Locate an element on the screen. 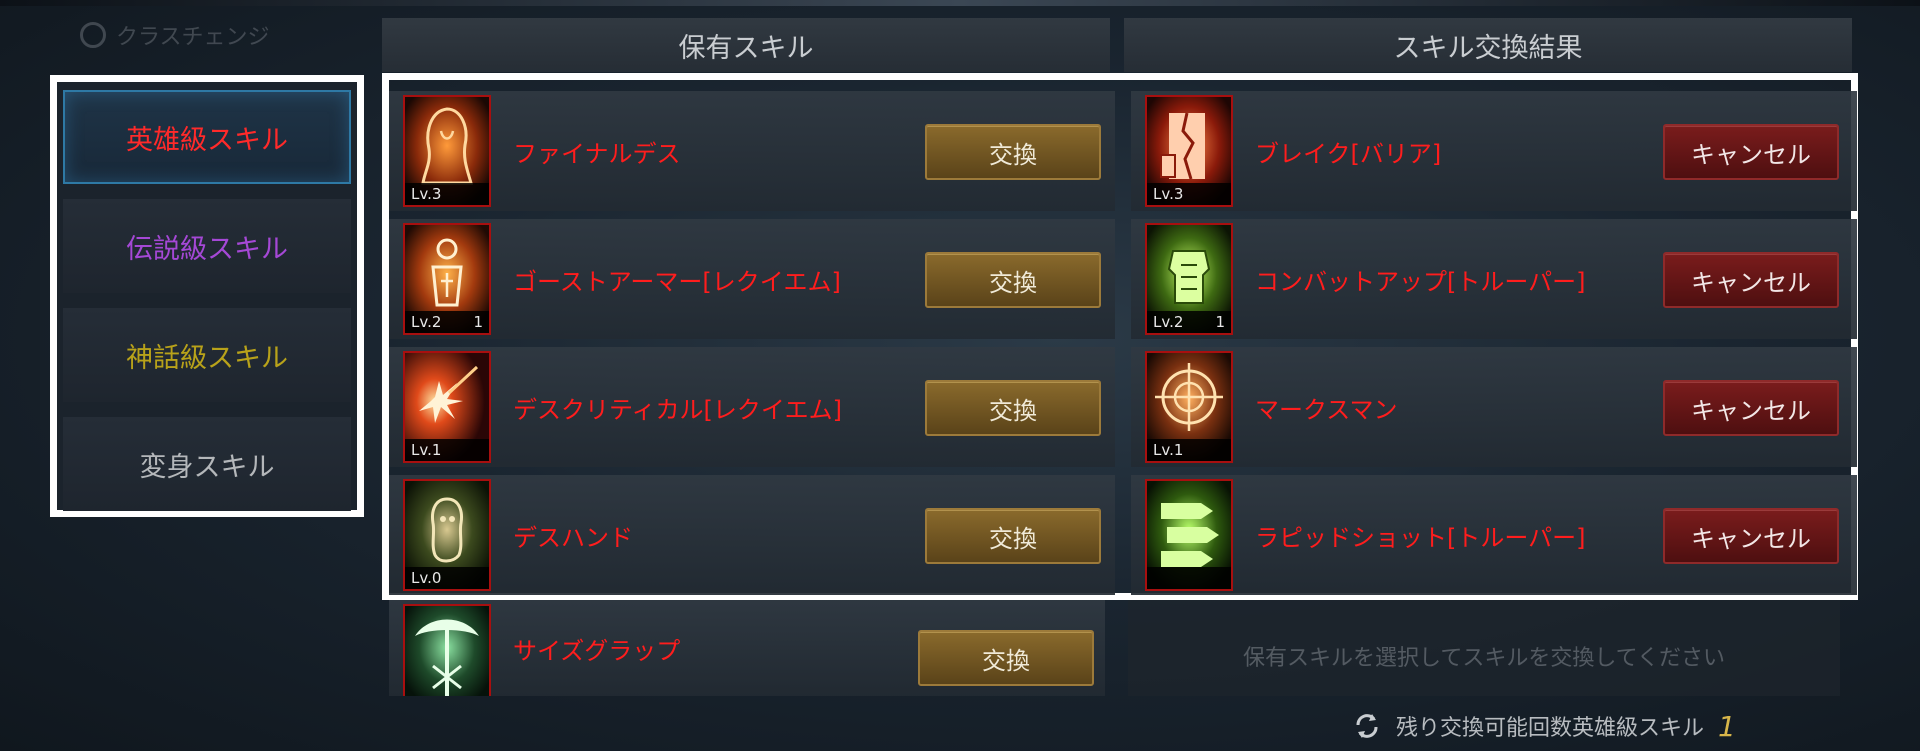 Image resolution: width=1920 pixels, height=751 pixels. death-hand-icon: Lv.0 is located at coordinates (447, 535).